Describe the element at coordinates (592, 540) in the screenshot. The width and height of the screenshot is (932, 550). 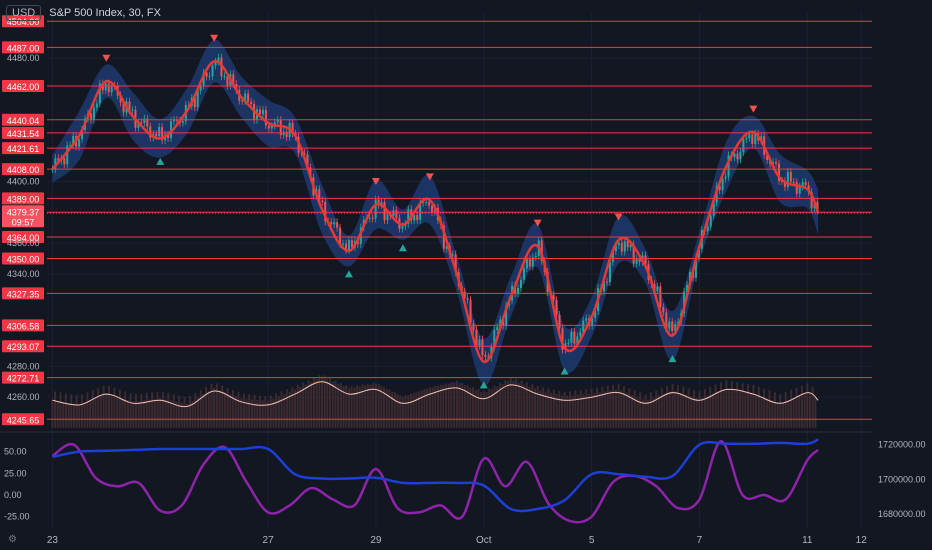
I see `time-tick-4: 5` at that location.